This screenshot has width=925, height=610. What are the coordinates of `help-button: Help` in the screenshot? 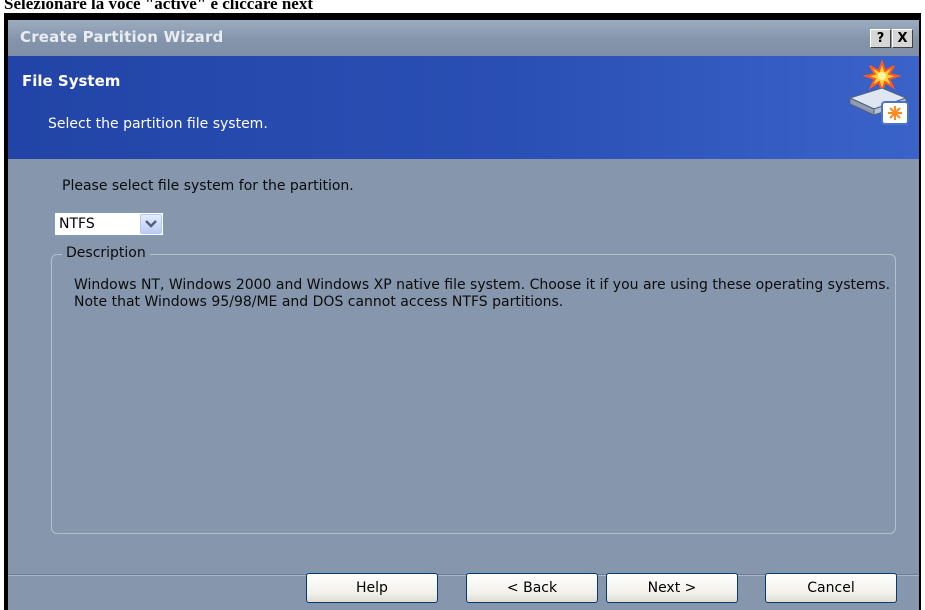 It's located at (372, 588).